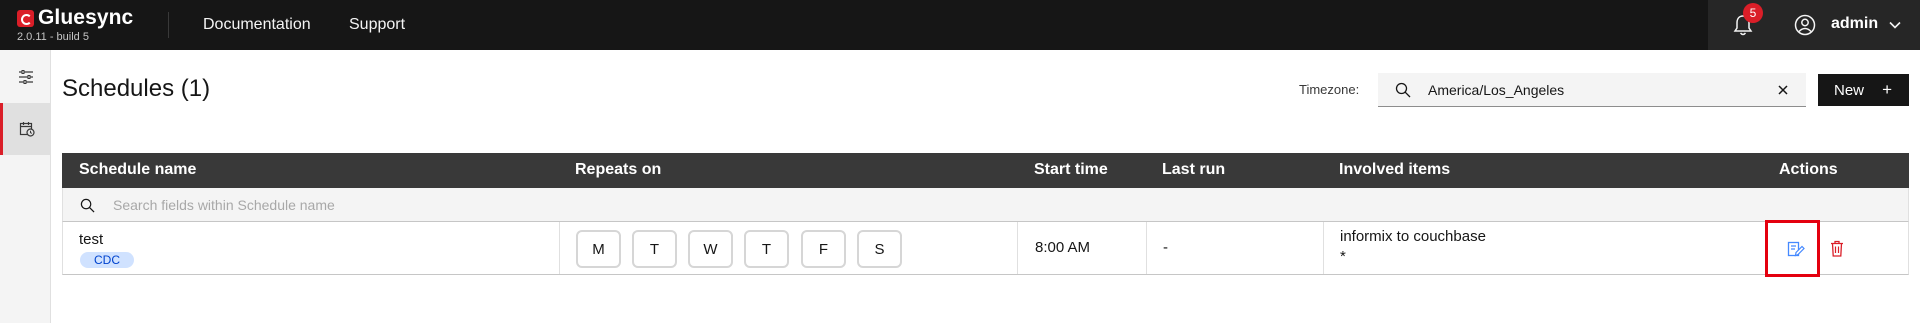 The image size is (1920, 323). What do you see at coordinates (1805, 25) in the screenshot?
I see `user-avatar-icon` at bounding box center [1805, 25].